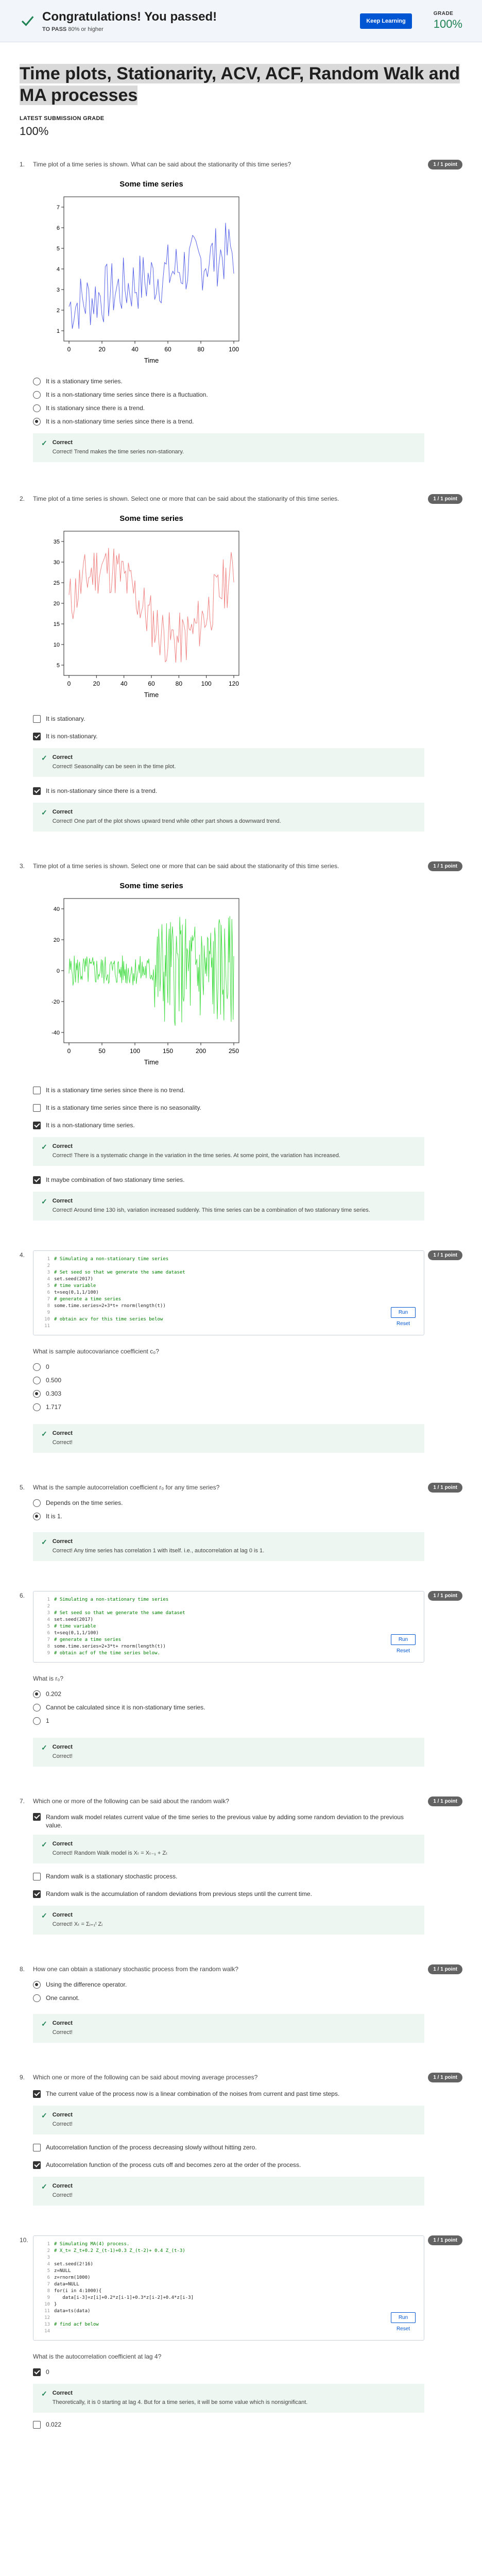  I want to click on option: One cannot., so click(247, 1998).